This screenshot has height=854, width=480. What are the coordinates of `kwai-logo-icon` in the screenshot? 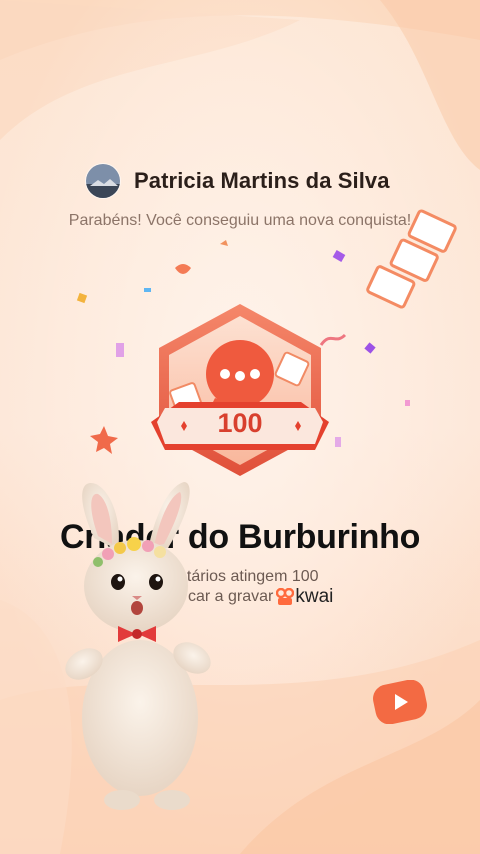 It's located at (285, 596).